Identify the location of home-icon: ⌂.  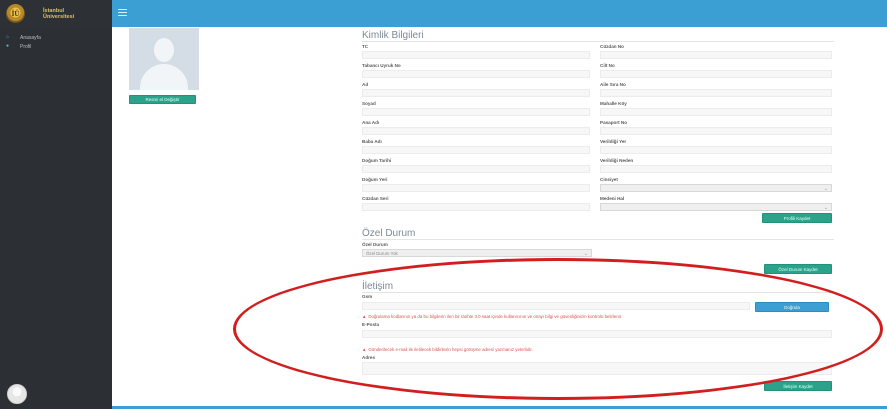
(8, 37).